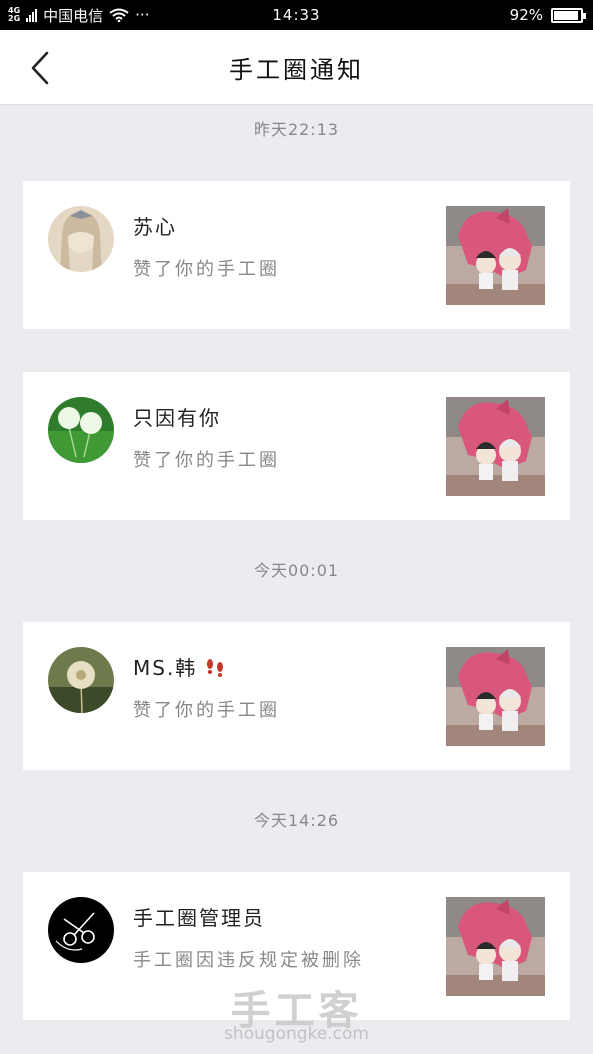 The width and height of the screenshot is (593, 1054). Describe the element at coordinates (32, 15) in the screenshot. I see `signal-icon` at that location.